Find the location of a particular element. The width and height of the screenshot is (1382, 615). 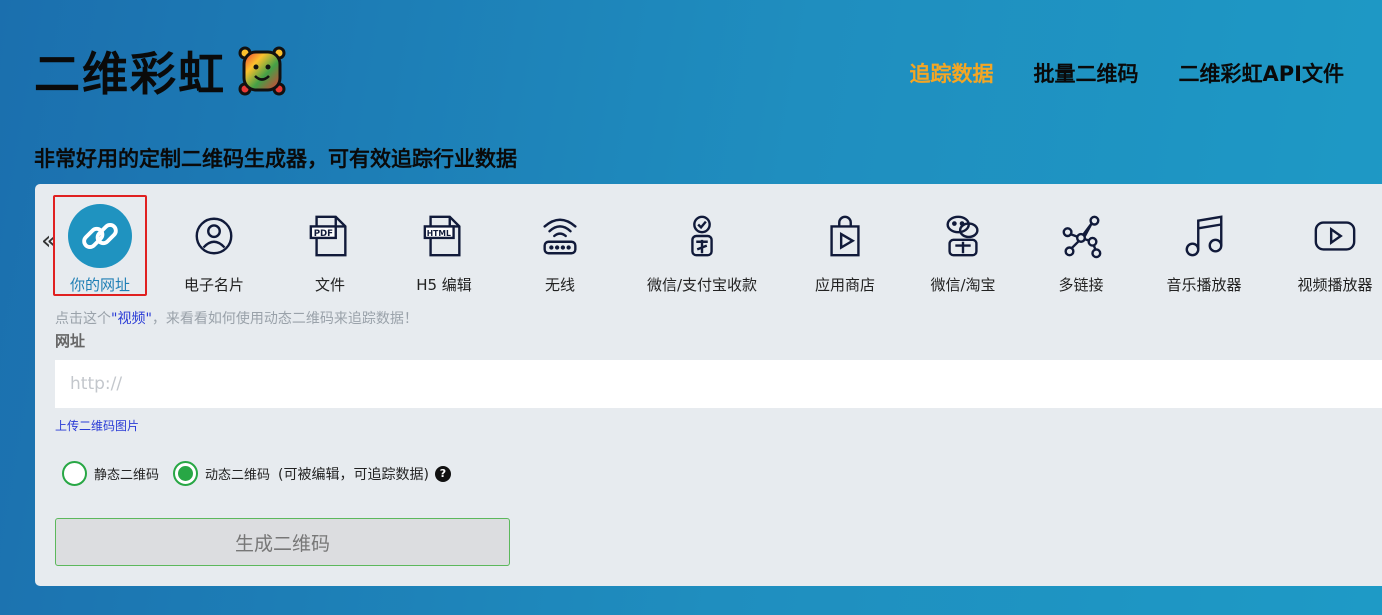

help-icon: ? is located at coordinates (442, 473).